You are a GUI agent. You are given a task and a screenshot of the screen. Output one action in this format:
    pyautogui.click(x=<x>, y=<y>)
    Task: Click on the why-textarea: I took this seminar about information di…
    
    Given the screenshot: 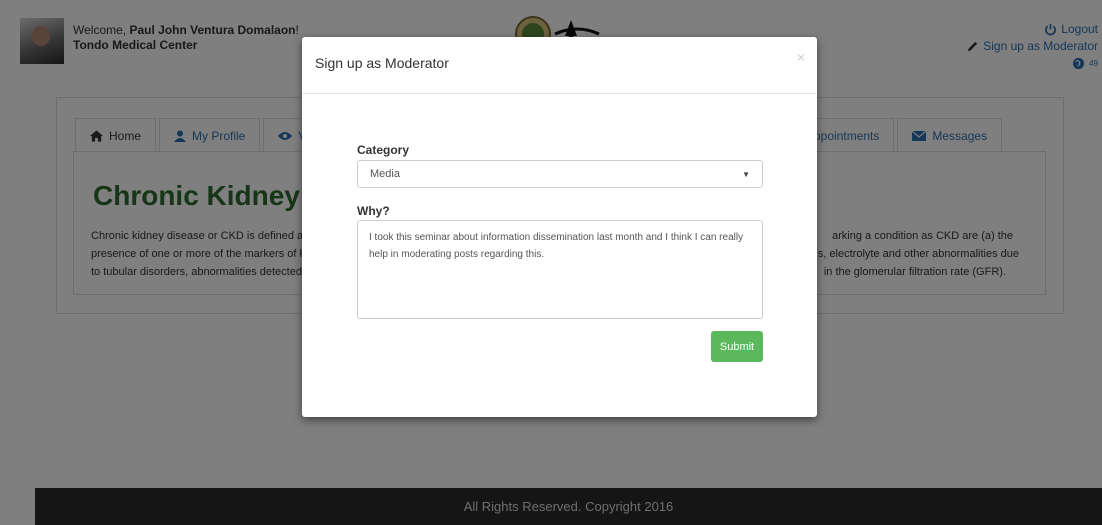 What is the action you would take?
    pyautogui.click(x=560, y=269)
    